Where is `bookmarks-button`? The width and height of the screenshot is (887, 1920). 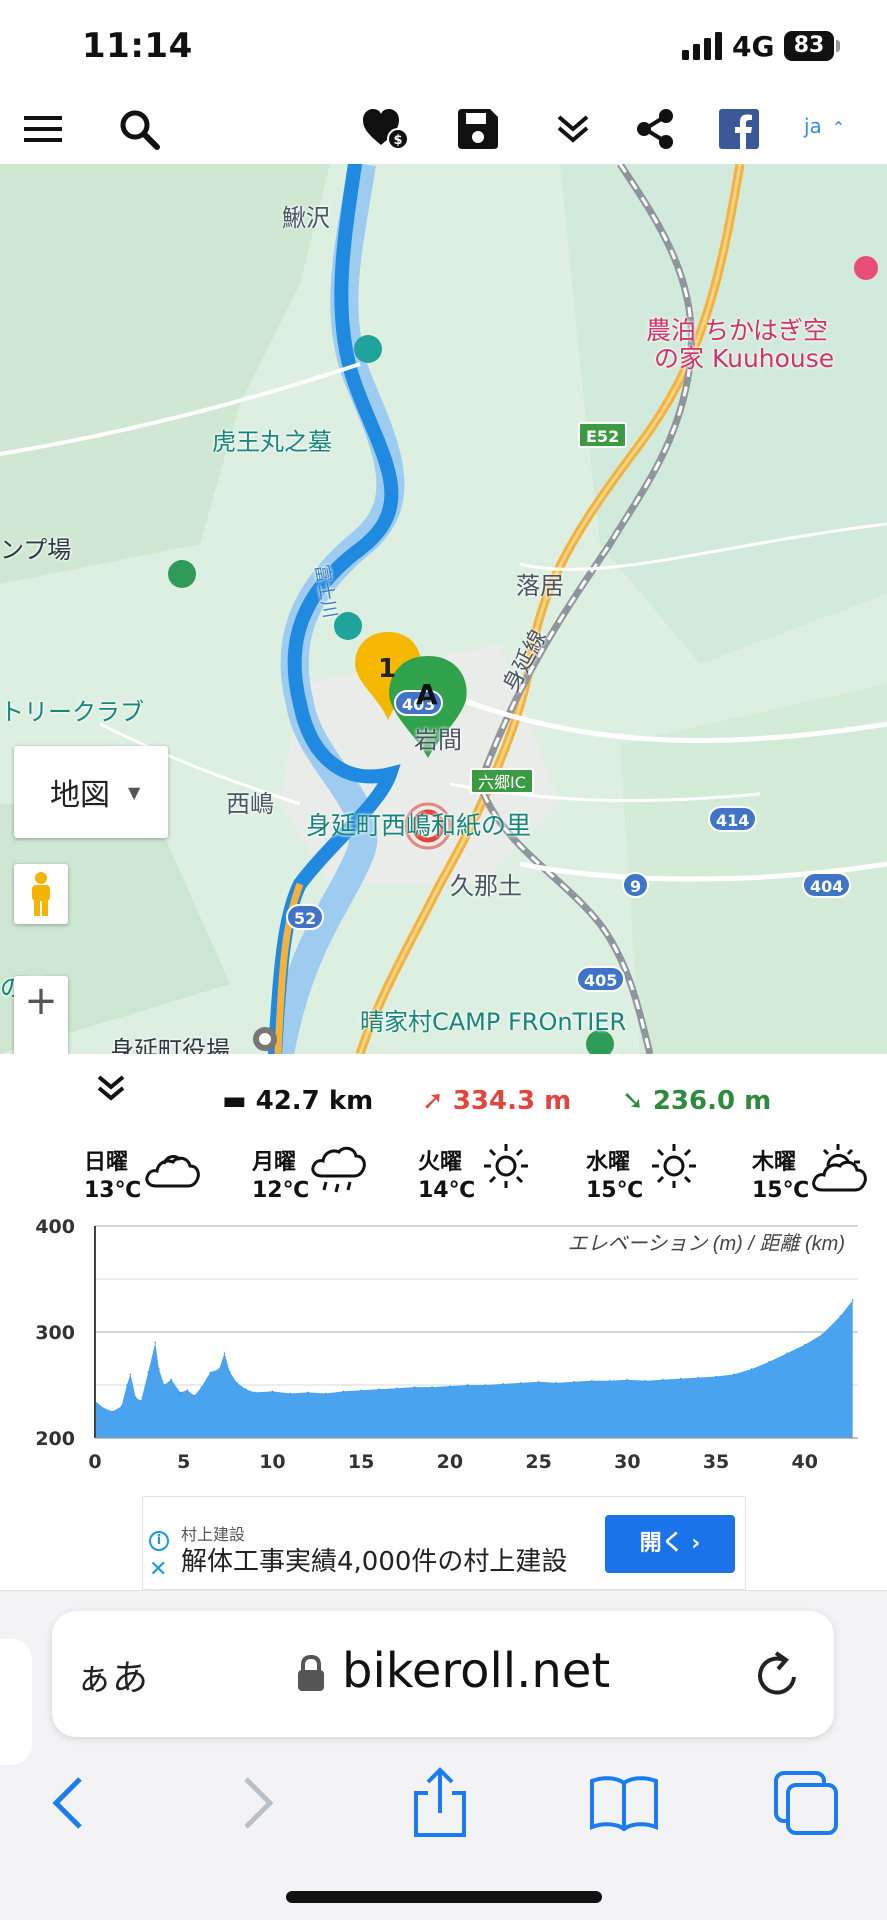 bookmarks-button is located at coordinates (624, 1803).